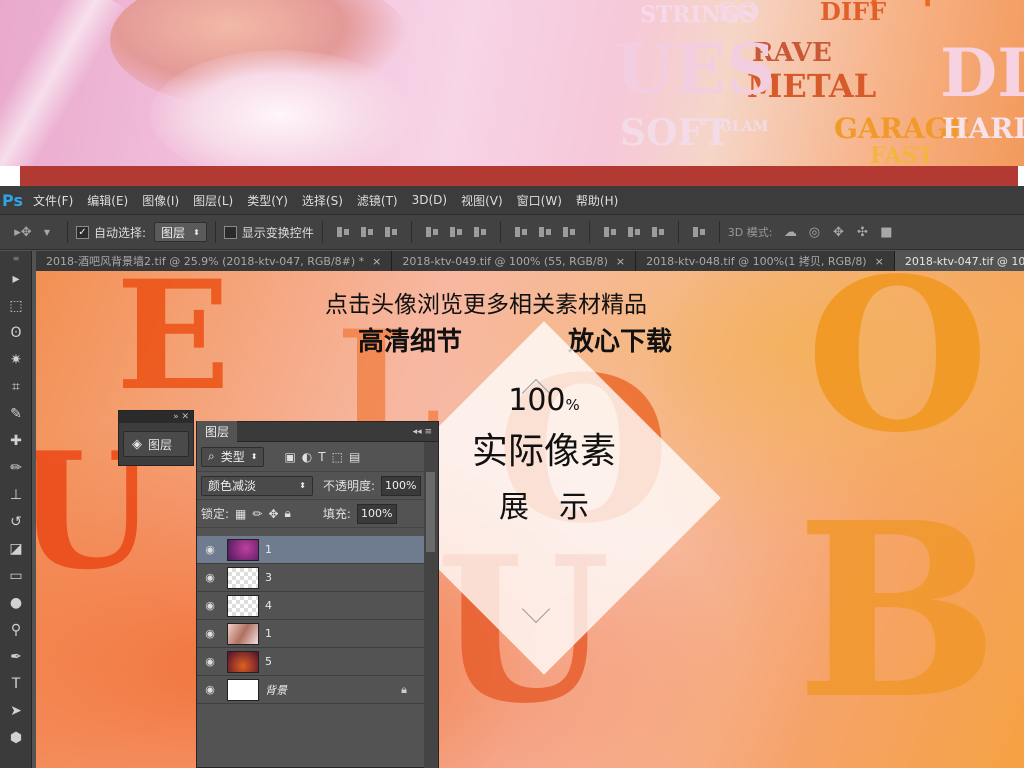  I want to click on eraser-tool-icon: ◪, so click(16, 548).